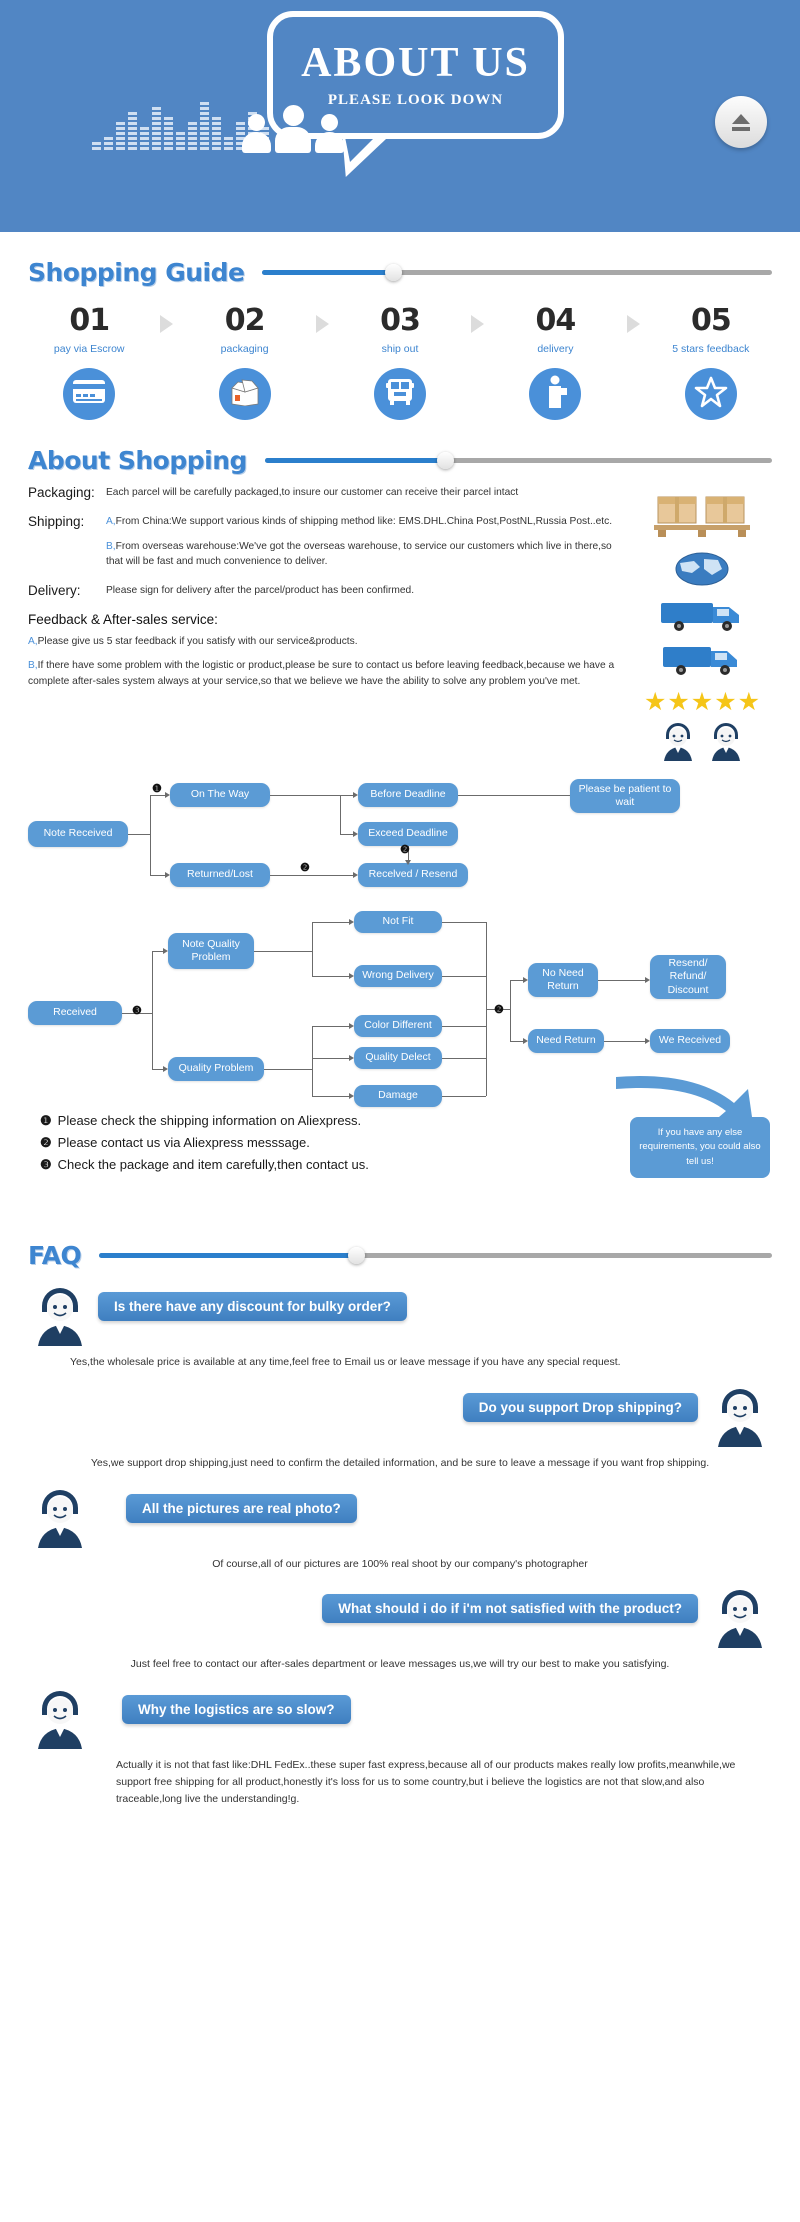 The height and width of the screenshot is (2222, 800). Describe the element at coordinates (688, 977) in the screenshot. I see `flow-node-resend-refund-discount: Resend/ Refund/ Discount` at that location.